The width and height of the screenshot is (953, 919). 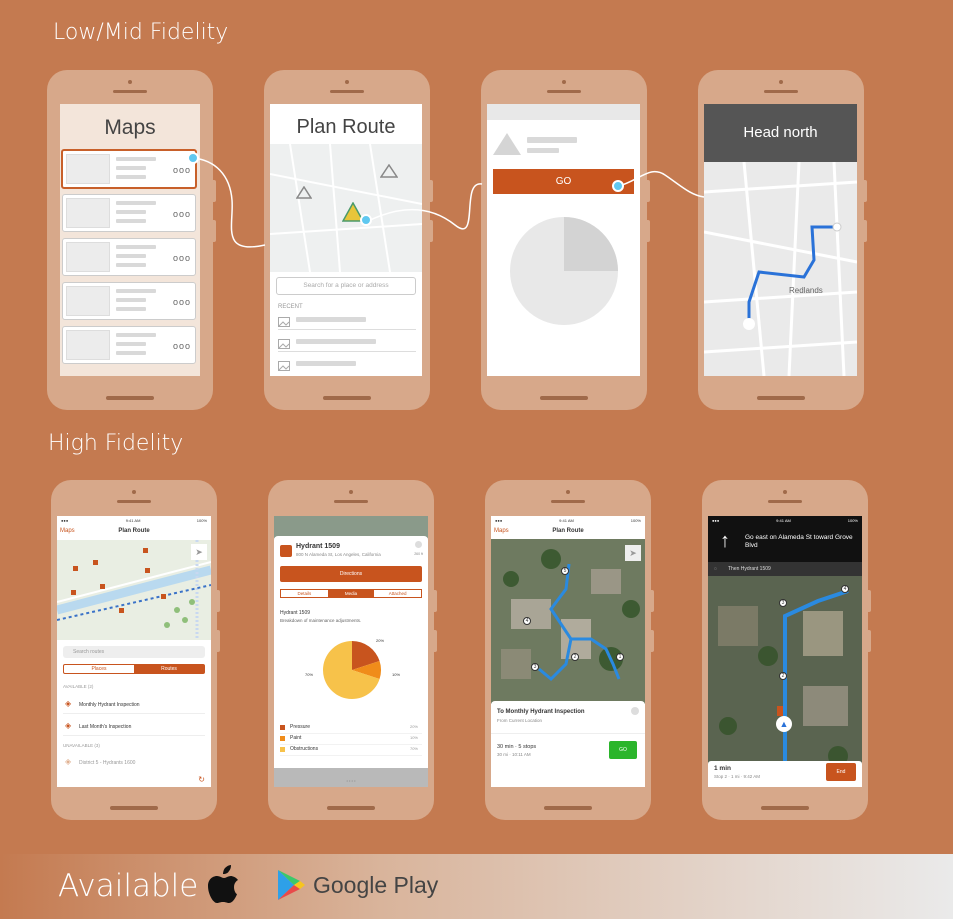 I want to click on google-play-label: Google Play, so click(x=375, y=885).